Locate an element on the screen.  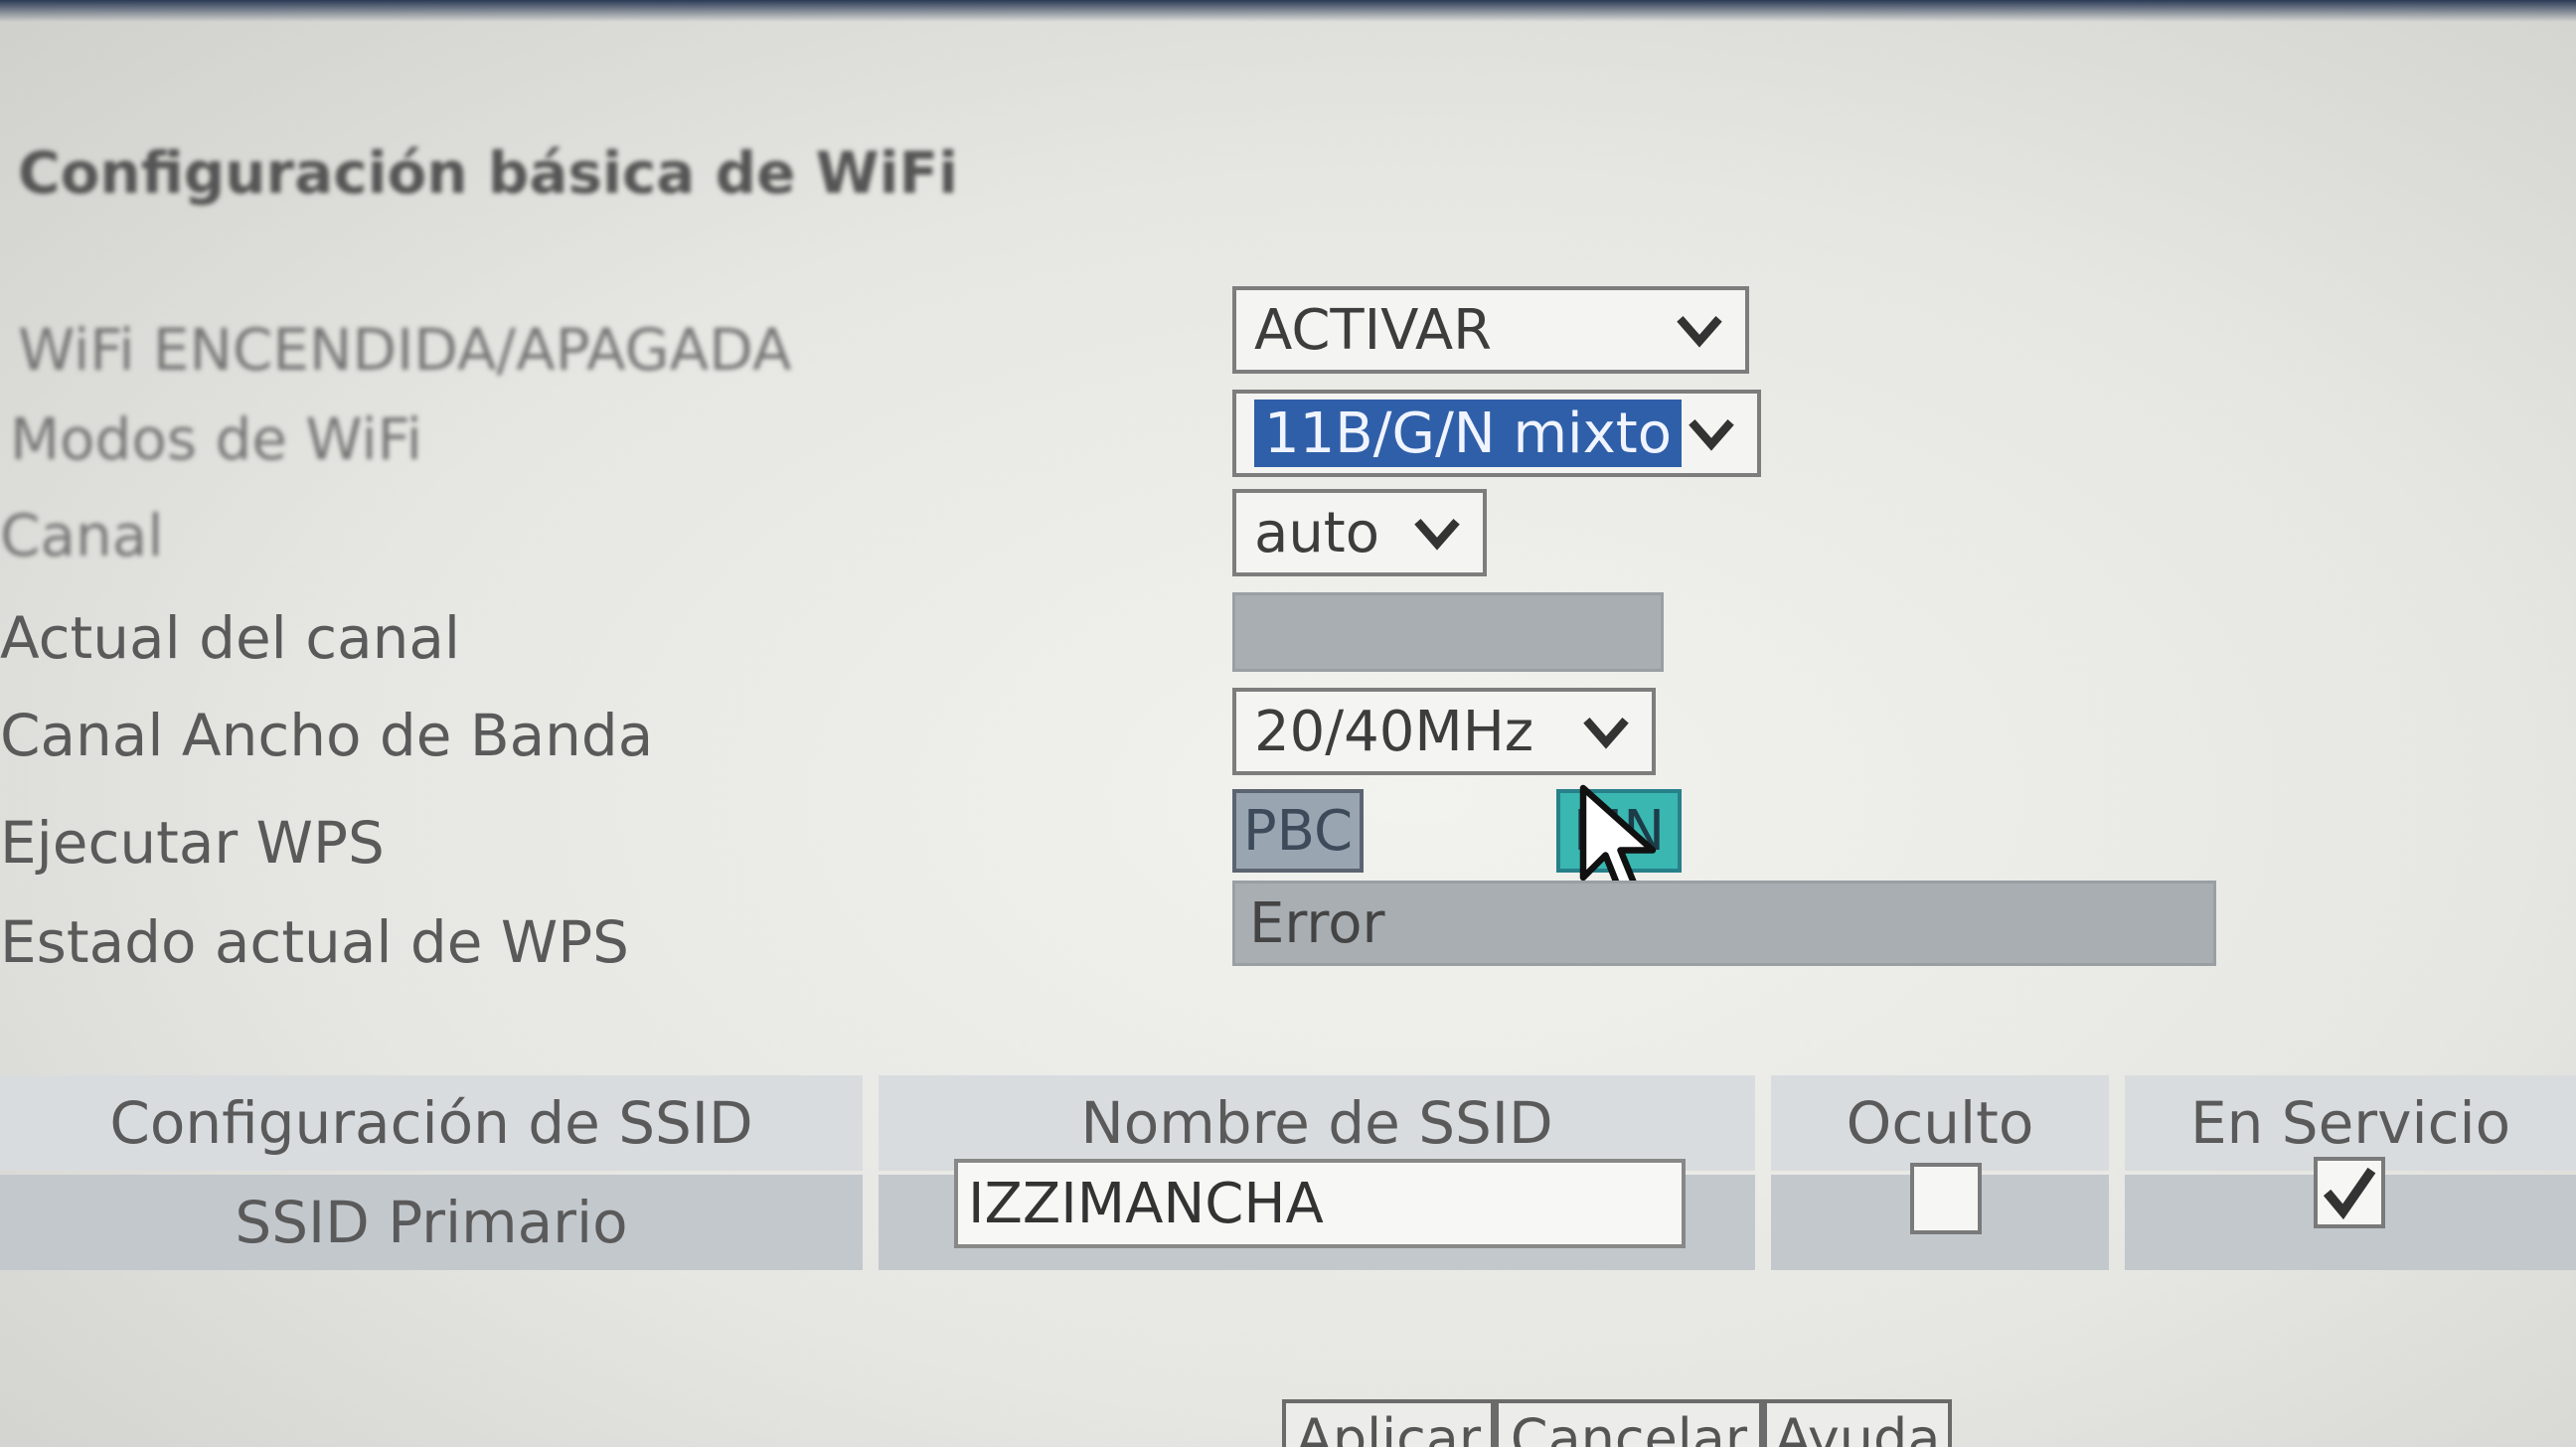
help-button: Ayuda is located at coordinates (1857, 1423).